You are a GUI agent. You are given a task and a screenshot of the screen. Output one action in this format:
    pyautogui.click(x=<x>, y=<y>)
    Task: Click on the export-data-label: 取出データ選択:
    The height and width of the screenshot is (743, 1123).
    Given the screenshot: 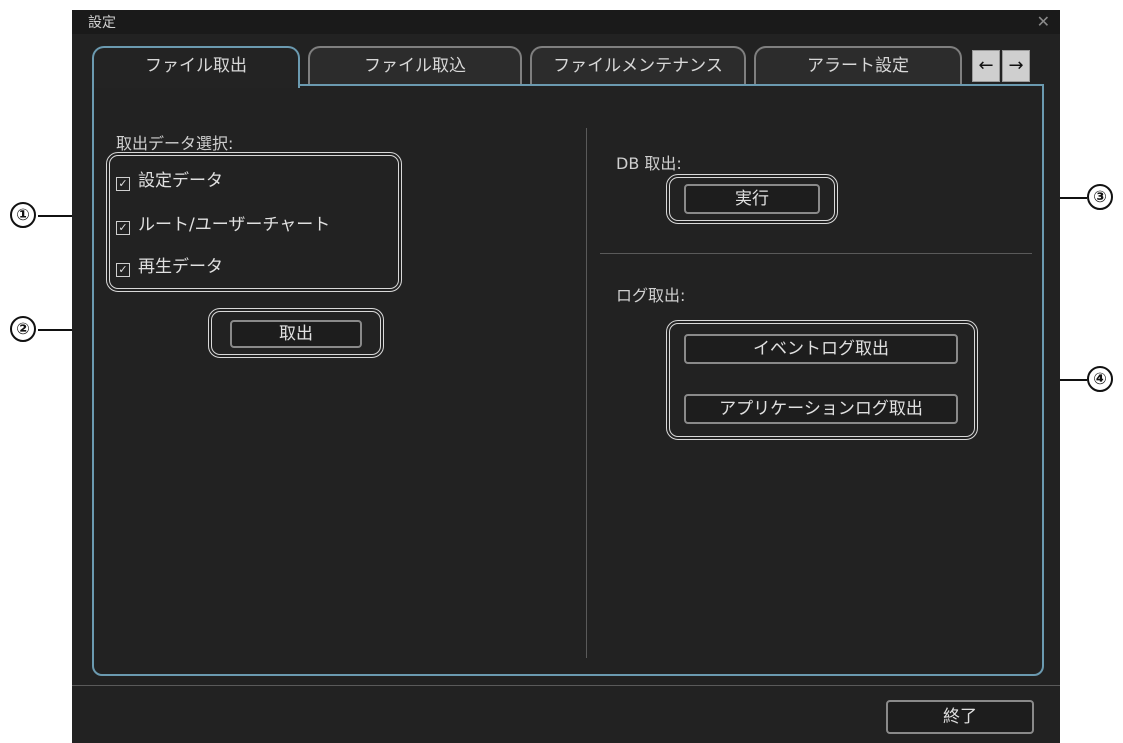 What is the action you would take?
    pyautogui.click(x=175, y=143)
    